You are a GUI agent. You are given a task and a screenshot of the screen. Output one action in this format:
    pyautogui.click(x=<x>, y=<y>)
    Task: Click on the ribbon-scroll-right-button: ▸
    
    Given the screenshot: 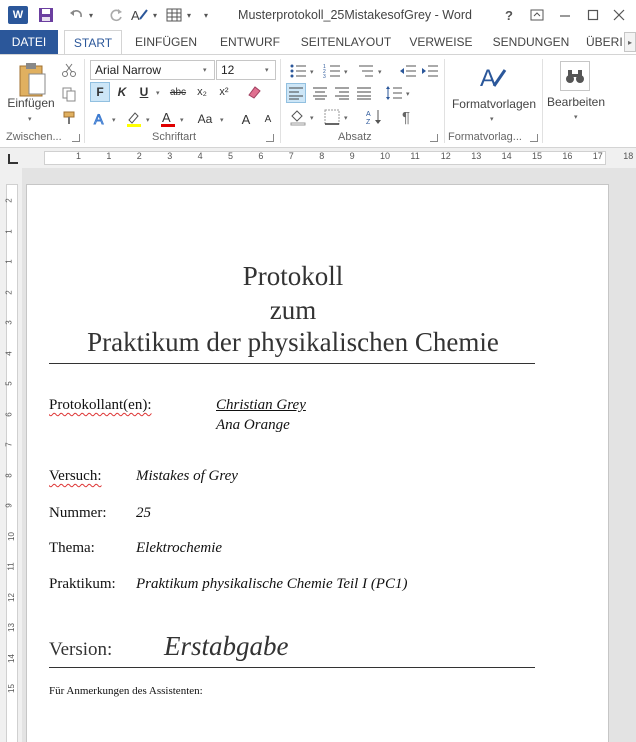 What is the action you would take?
    pyautogui.click(x=630, y=42)
    